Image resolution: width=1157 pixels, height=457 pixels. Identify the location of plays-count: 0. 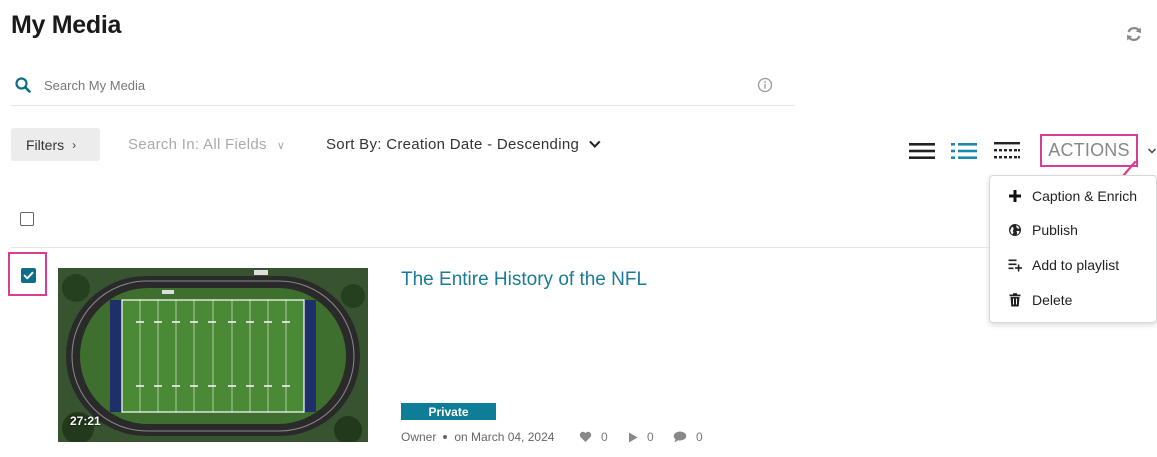
(641, 437).